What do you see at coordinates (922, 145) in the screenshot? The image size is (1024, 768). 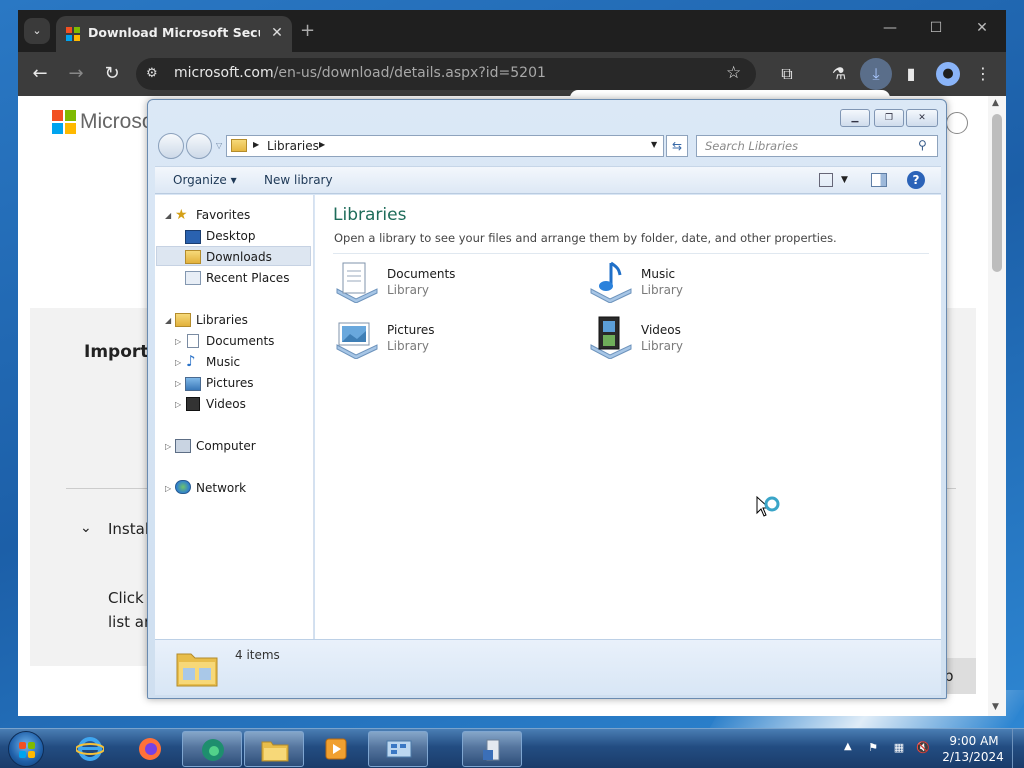 I see `search-icon: ⚲` at bounding box center [922, 145].